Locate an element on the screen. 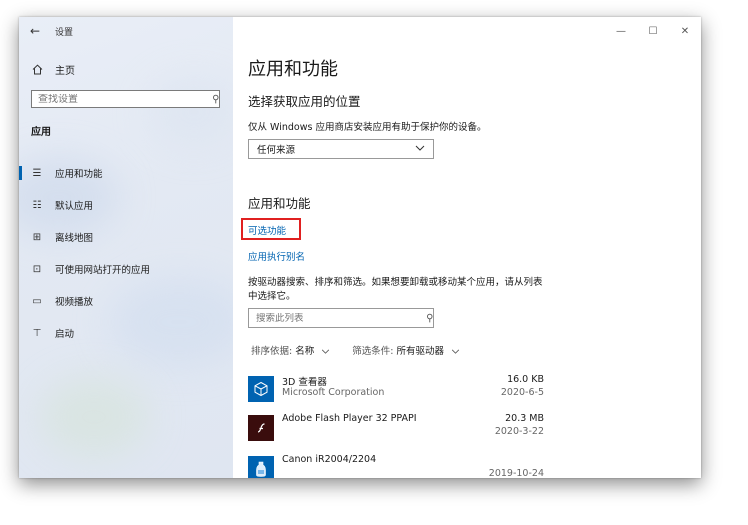 The image size is (748, 525). sidebar-item-label: 应用和功能 is located at coordinates (79, 174).